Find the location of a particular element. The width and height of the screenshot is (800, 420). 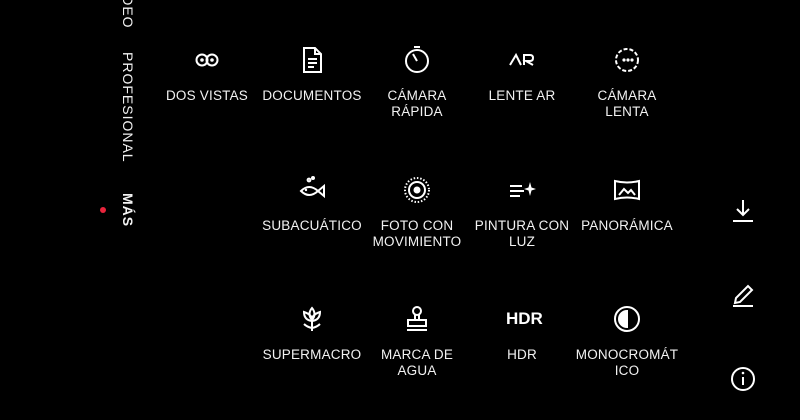

mode-tile-timelapse: CÁMARA RÁPIDA is located at coordinates (417, 82).